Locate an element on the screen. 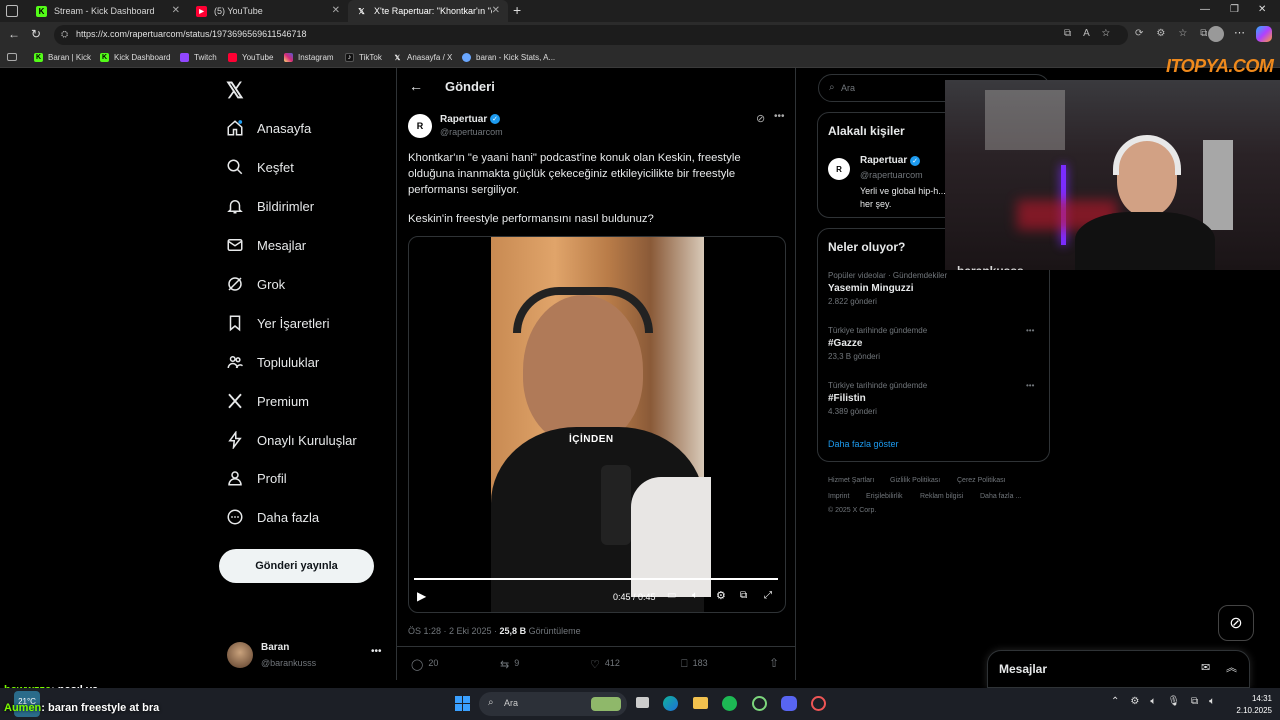 This screenshot has height=720, width=1280. nav-verified-orgs: Onaylı Kuruluşlar is located at coordinates (291, 440).